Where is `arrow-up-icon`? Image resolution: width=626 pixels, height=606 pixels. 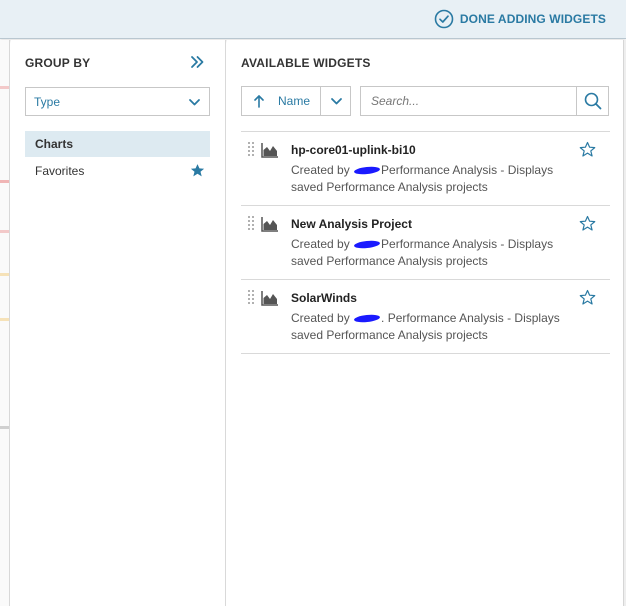 arrow-up-icon is located at coordinates (259, 101).